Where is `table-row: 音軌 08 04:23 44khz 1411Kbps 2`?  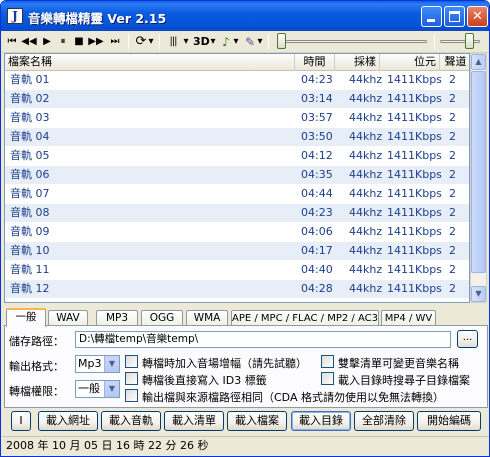
table-row: 音軌 08 04:23 44khz 1411Kbps 2 is located at coordinates (237, 213).